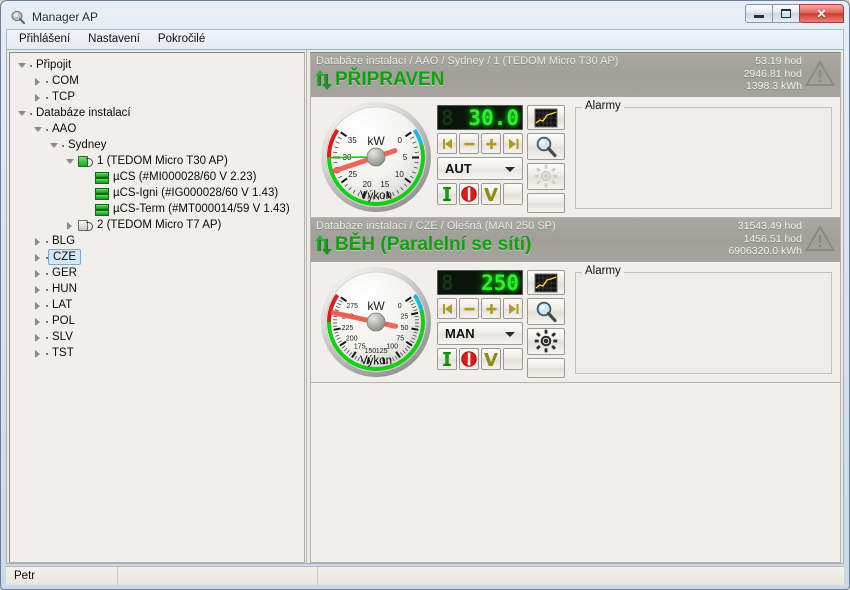  I want to click on minimize-button, so click(759, 13).